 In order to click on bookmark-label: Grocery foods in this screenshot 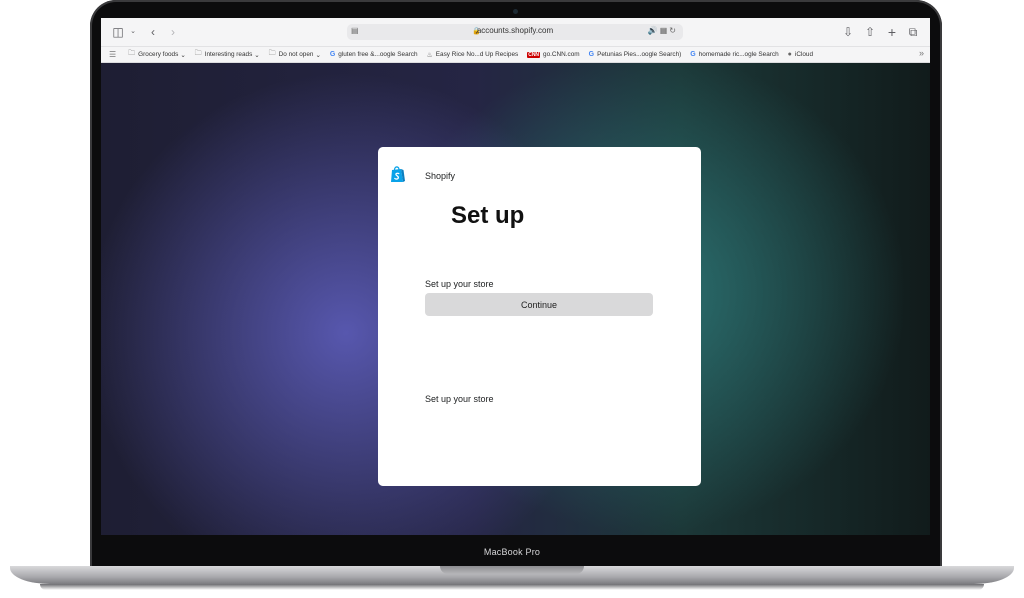, I will do `click(158, 54)`.